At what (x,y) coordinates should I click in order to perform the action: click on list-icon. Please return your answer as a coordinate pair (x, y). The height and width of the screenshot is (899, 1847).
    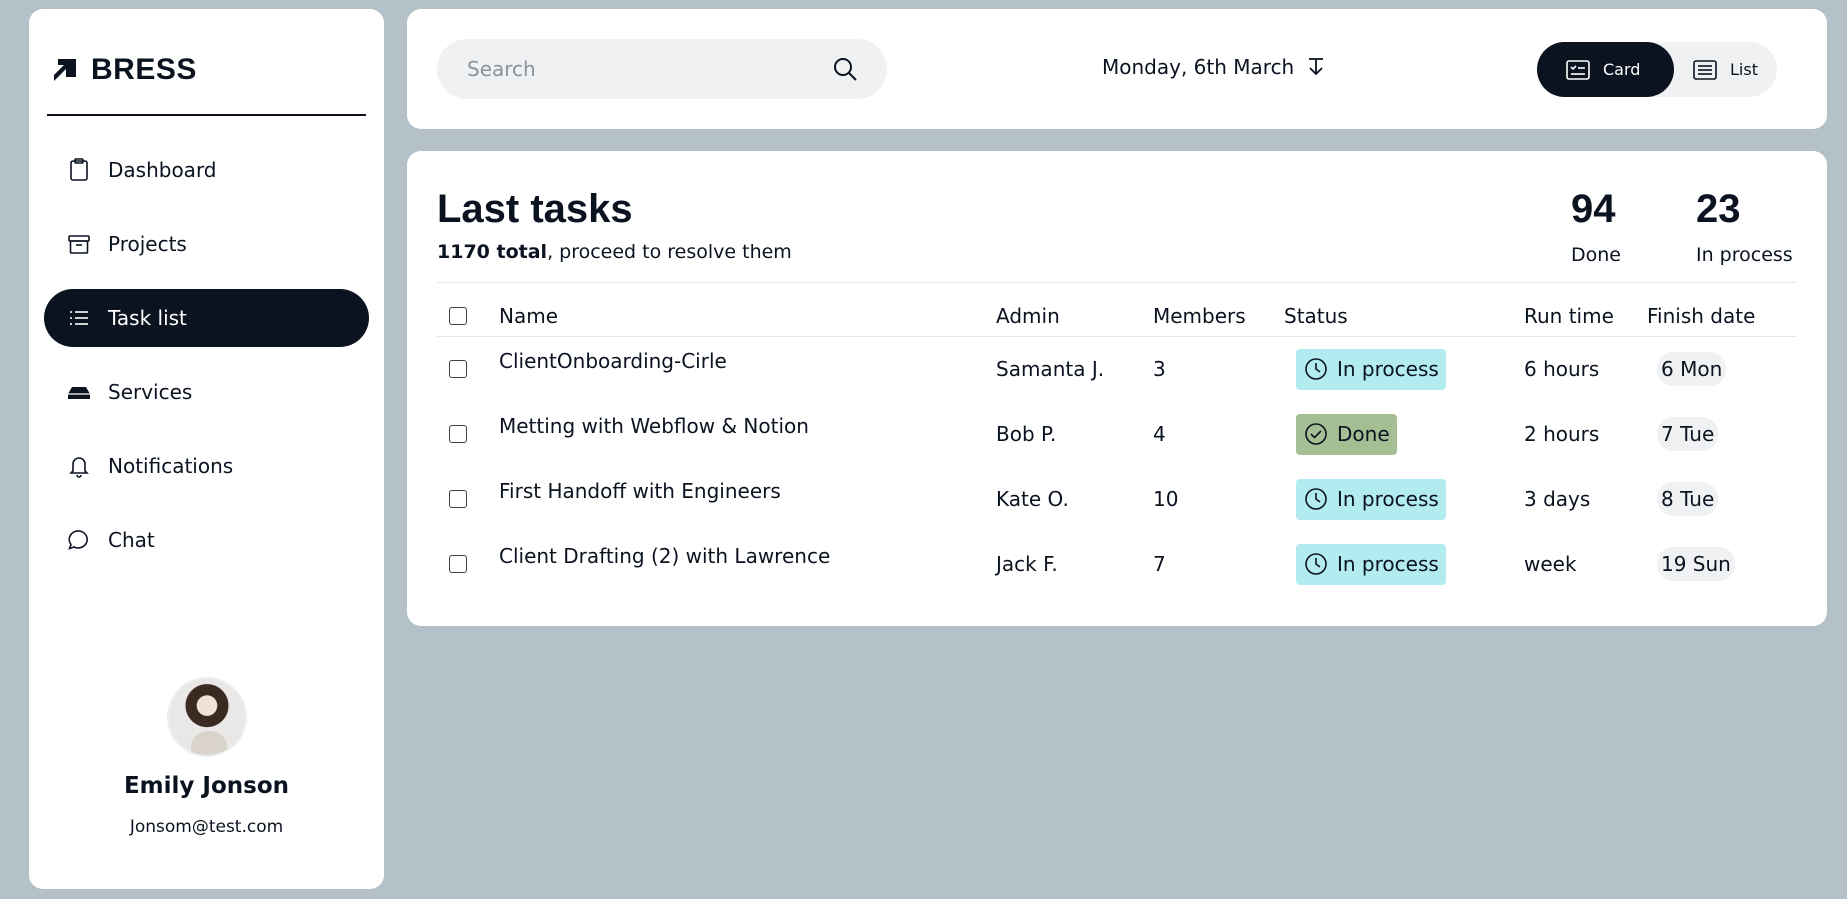
    Looking at the image, I should click on (79, 318).